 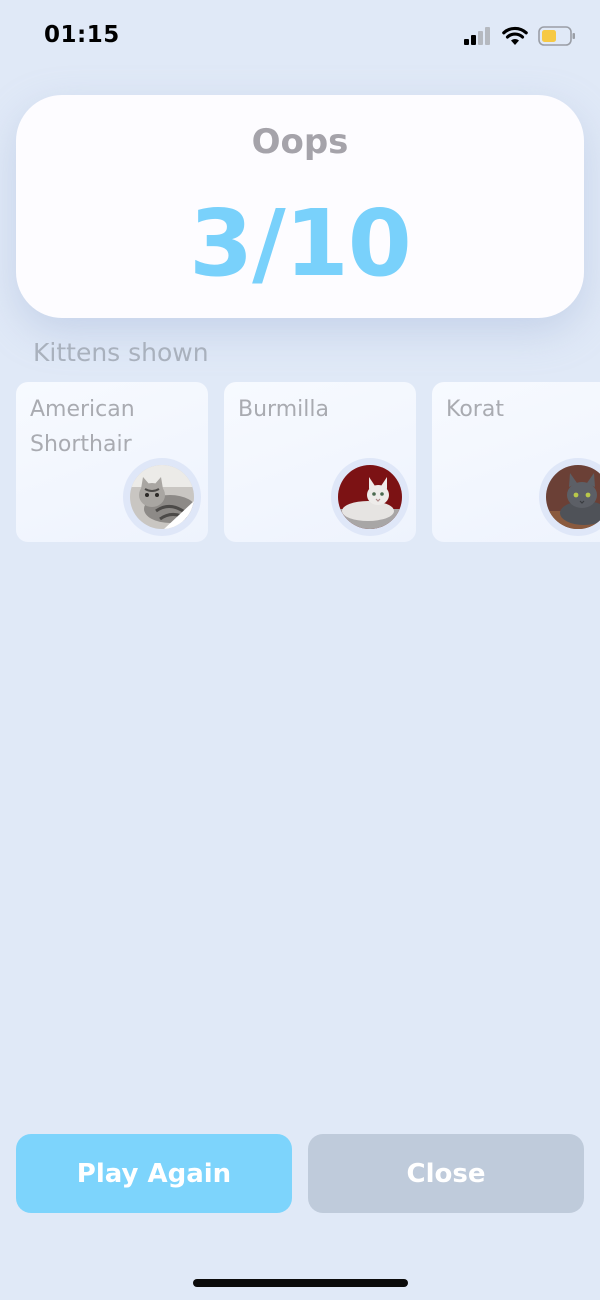 I want to click on korat-photo, so click(x=573, y=497).